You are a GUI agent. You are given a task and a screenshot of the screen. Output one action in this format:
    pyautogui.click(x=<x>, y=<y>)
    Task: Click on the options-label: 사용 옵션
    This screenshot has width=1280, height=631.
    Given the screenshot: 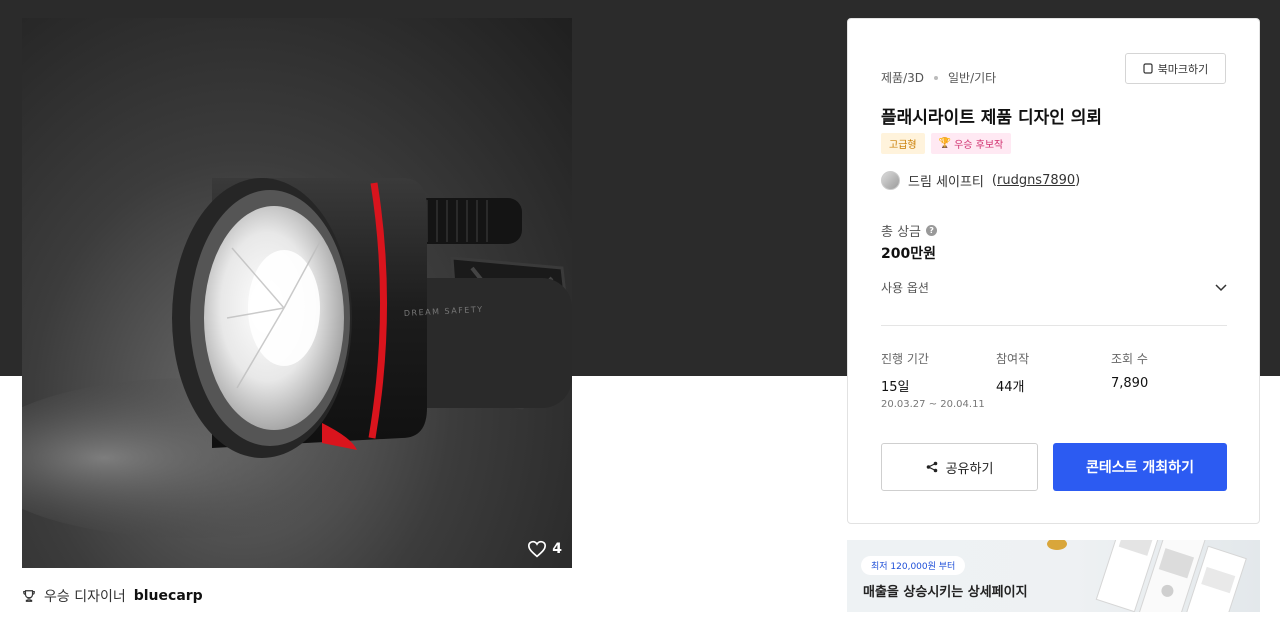 What is the action you would take?
    pyautogui.click(x=905, y=288)
    